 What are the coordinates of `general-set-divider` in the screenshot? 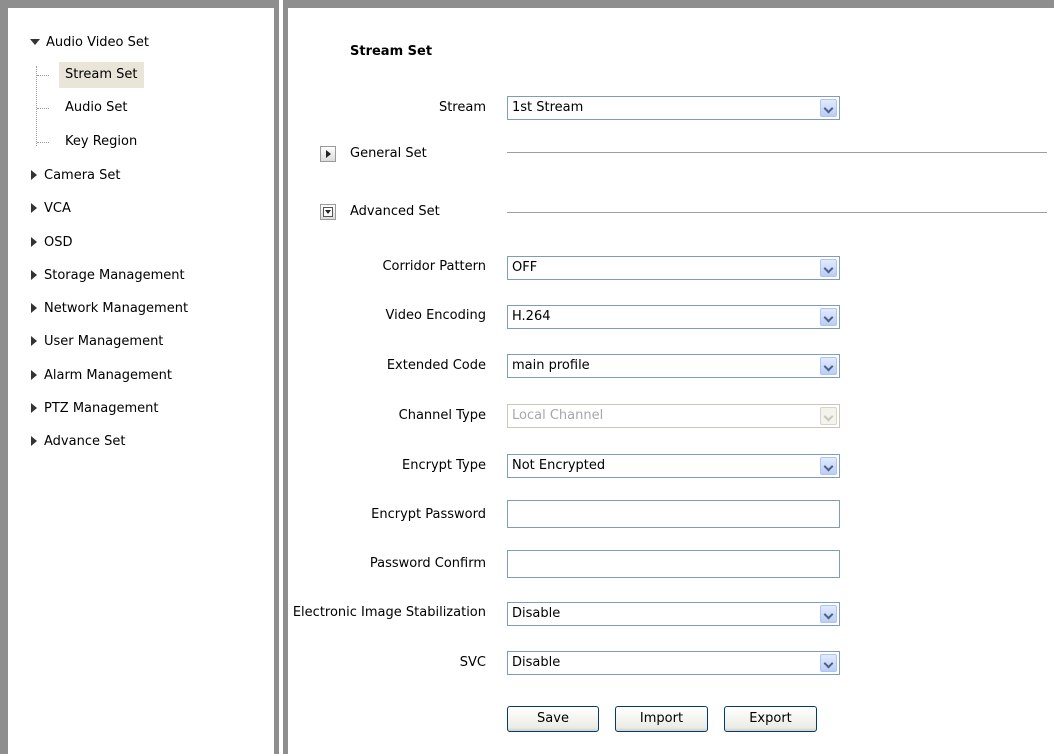 It's located at (777, 152).